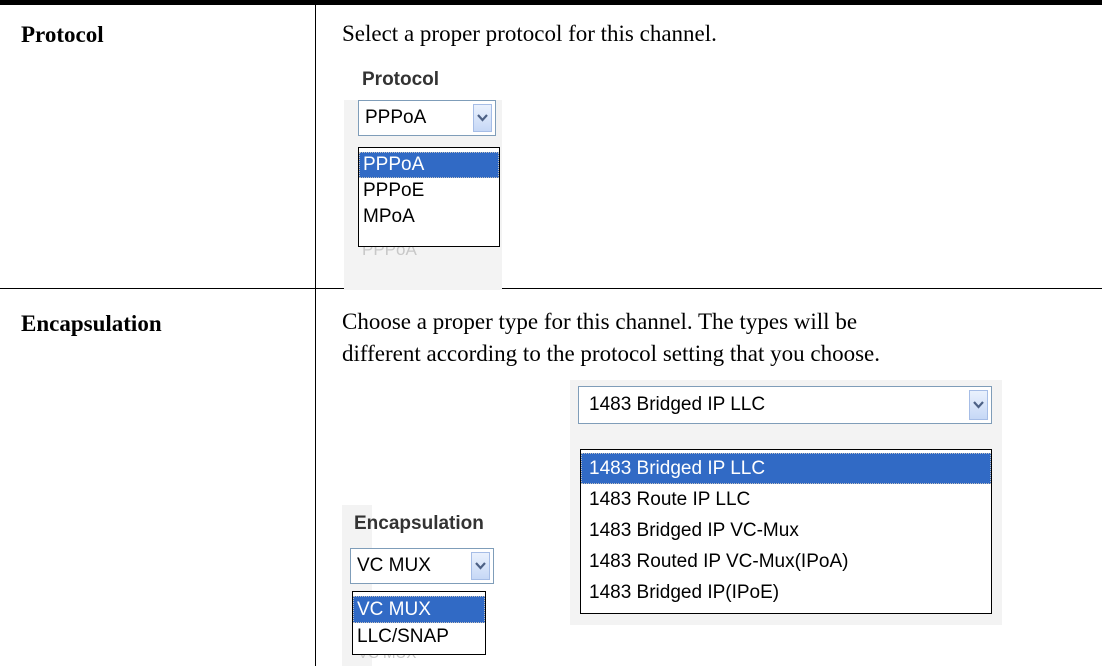 This screenshot has width=1102, height=666. Describe the element at coordinates (315, 333) in the screenshot. I see `column-divider` at that location.